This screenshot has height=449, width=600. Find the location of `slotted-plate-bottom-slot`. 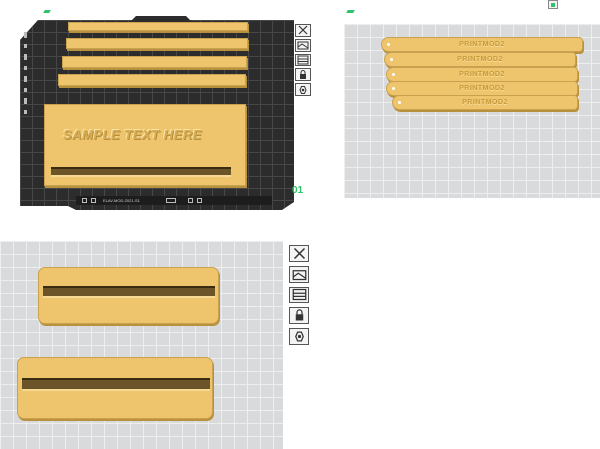

slotted-plate-bottom-slot is located at coordinates (116, 384).